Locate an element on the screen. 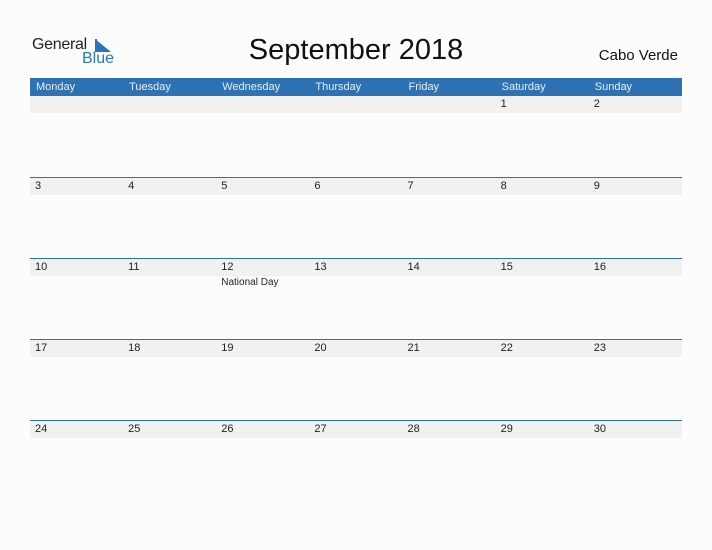  day-number: 17 is located at coordinates (41, 348).